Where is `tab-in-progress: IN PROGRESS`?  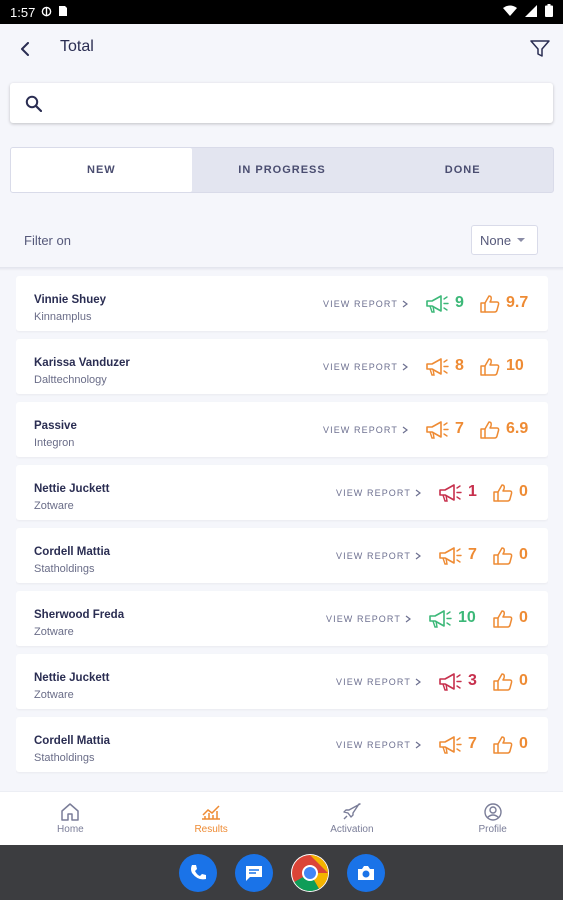 tab-in-progress: IN PROGRESS is located at coordinates (282, 170).